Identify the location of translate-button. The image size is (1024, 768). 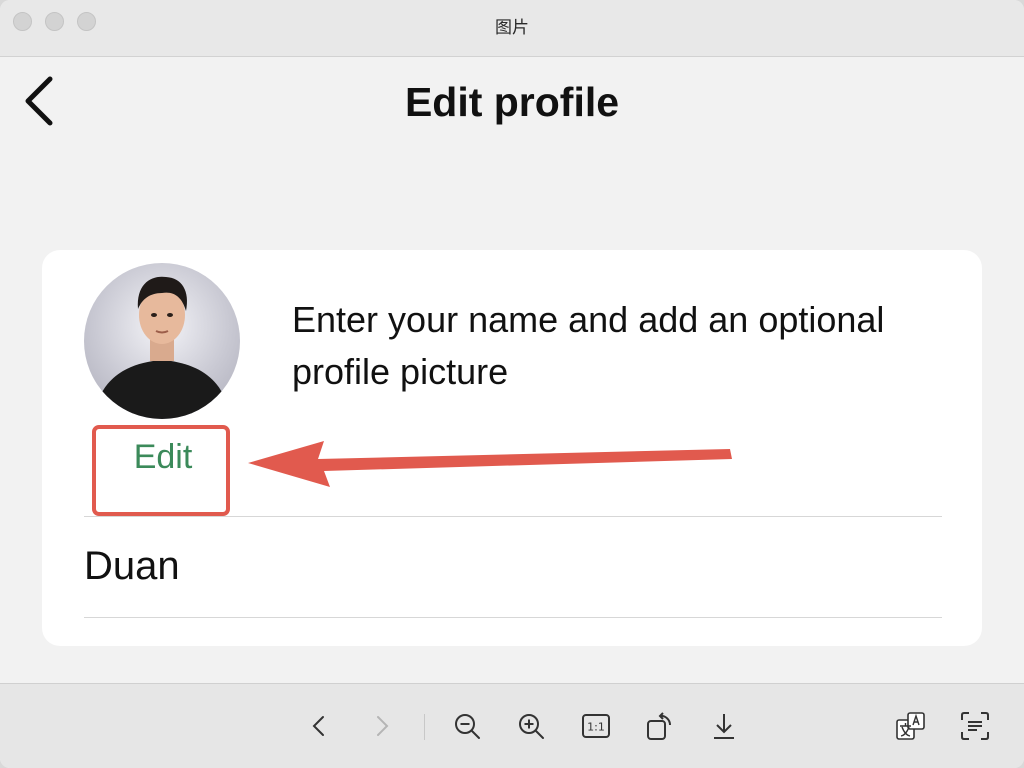
(911, 726).